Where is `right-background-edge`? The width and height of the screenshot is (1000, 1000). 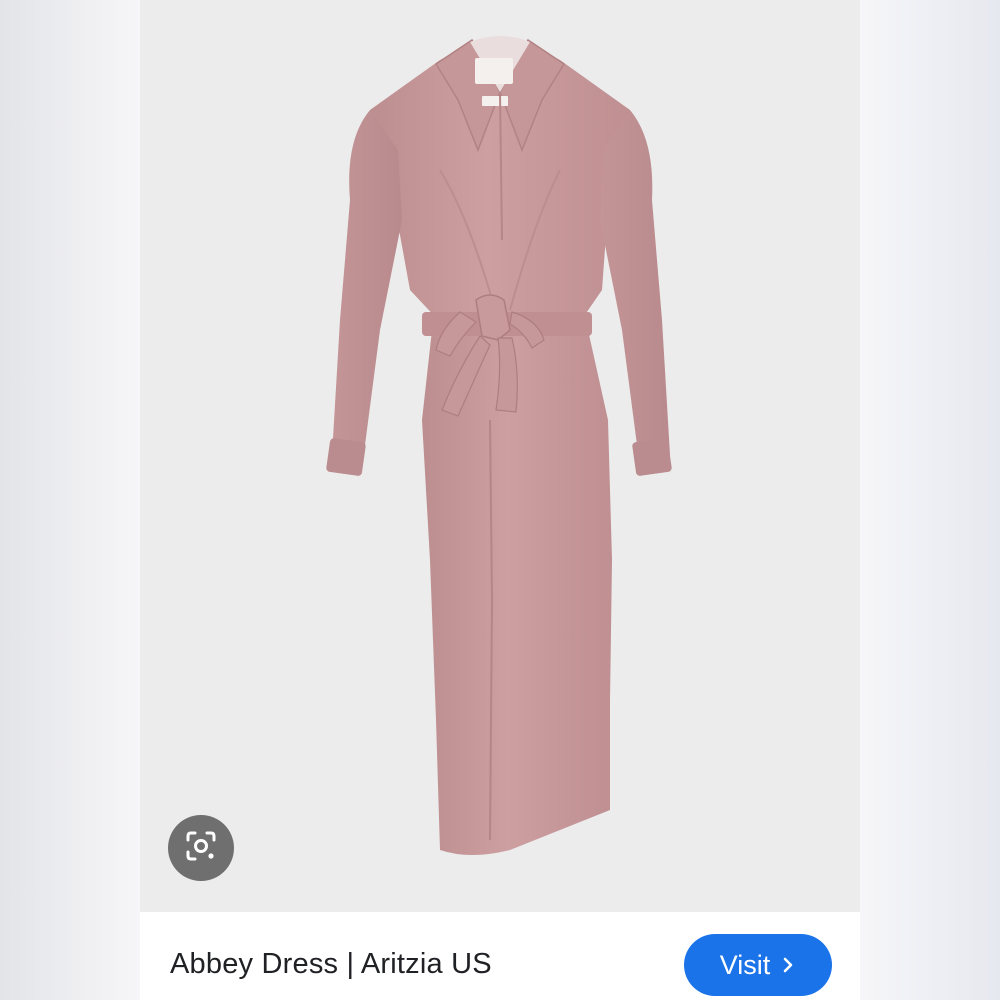 right-background-edge is located at coordinates (930, 500).